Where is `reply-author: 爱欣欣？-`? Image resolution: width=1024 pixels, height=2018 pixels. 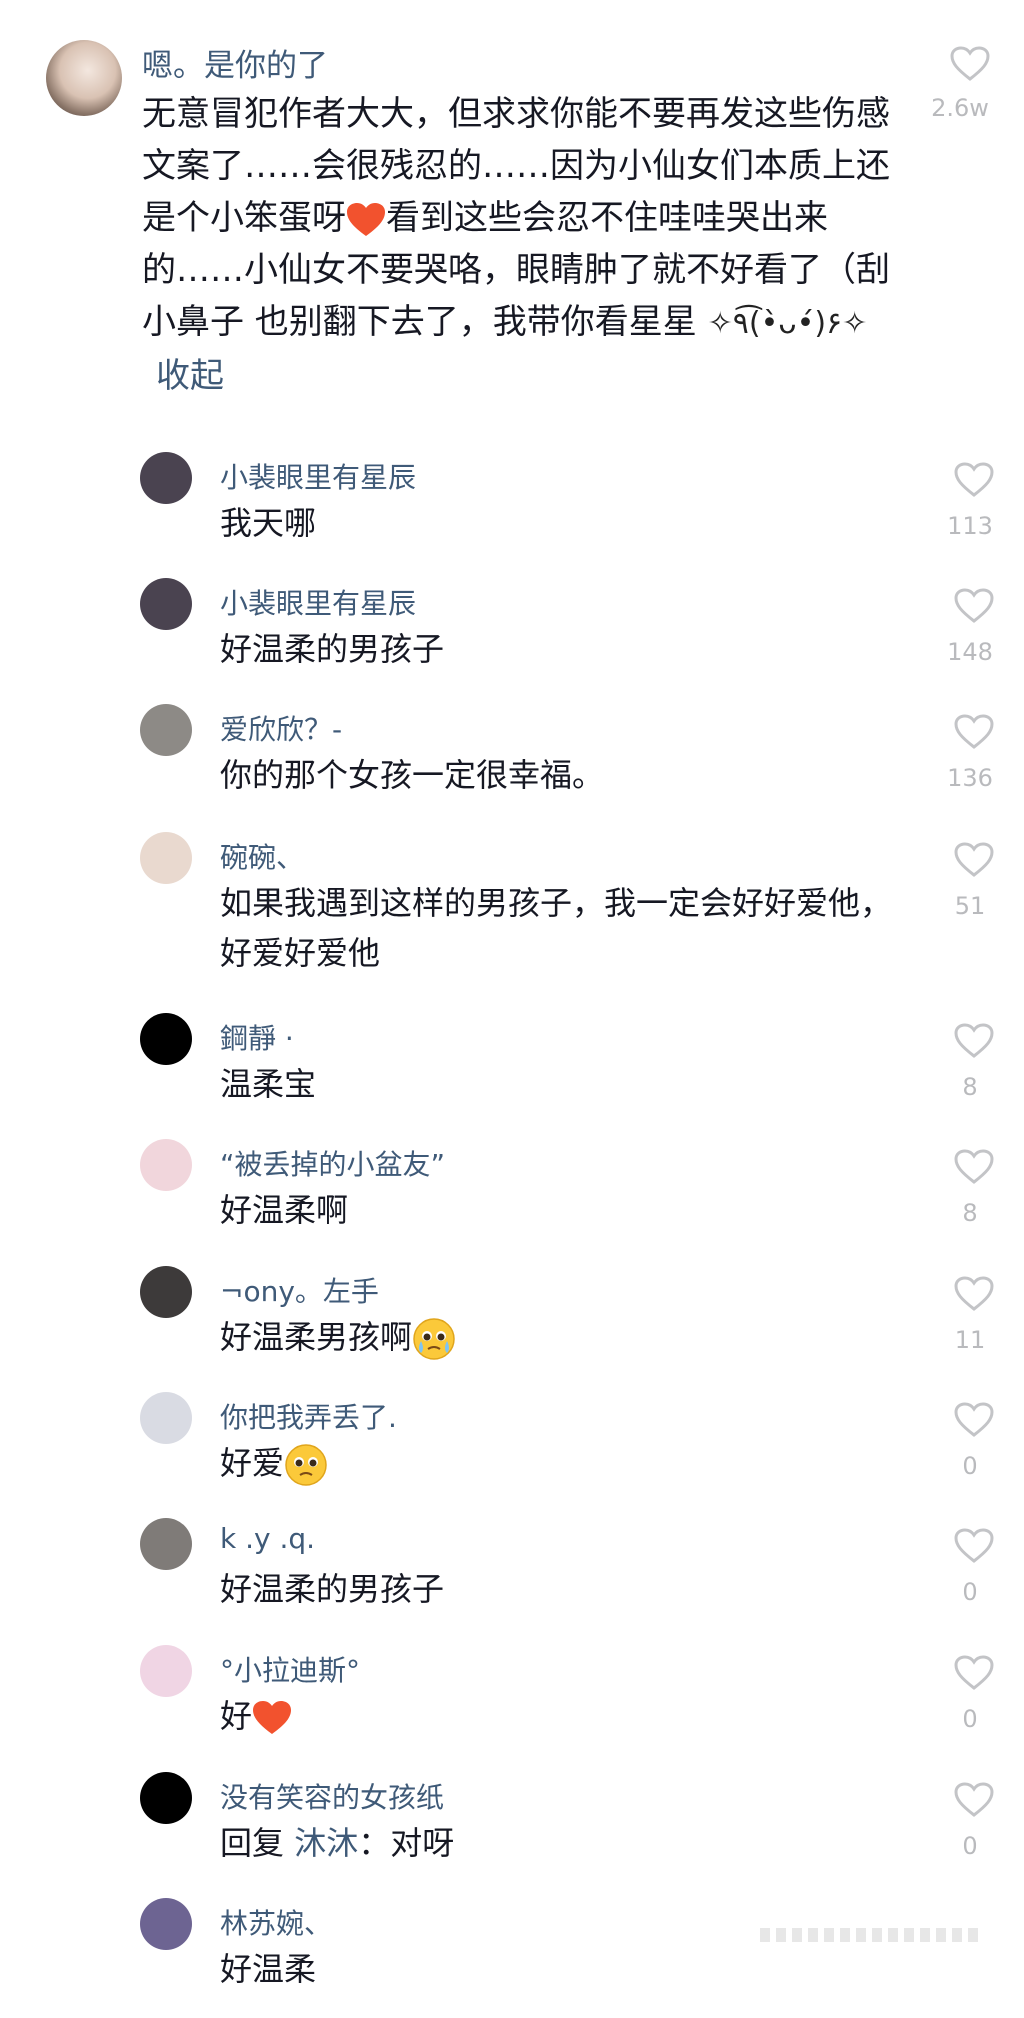
reply-author: 爱欣欣？- is located at coordinates (281, 728).